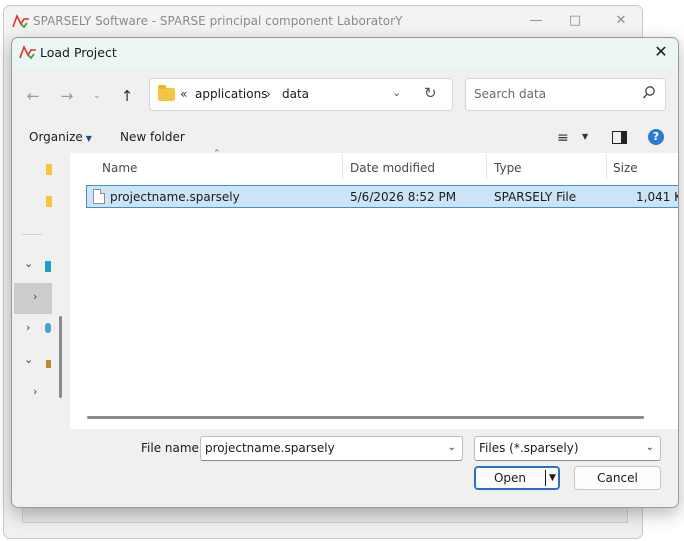 This screenshot has height=541, width=684. Describe the element at coordinates (529, 448) in the screenshot. I see `file-type-value: Files (*.sparsely)` at that location.